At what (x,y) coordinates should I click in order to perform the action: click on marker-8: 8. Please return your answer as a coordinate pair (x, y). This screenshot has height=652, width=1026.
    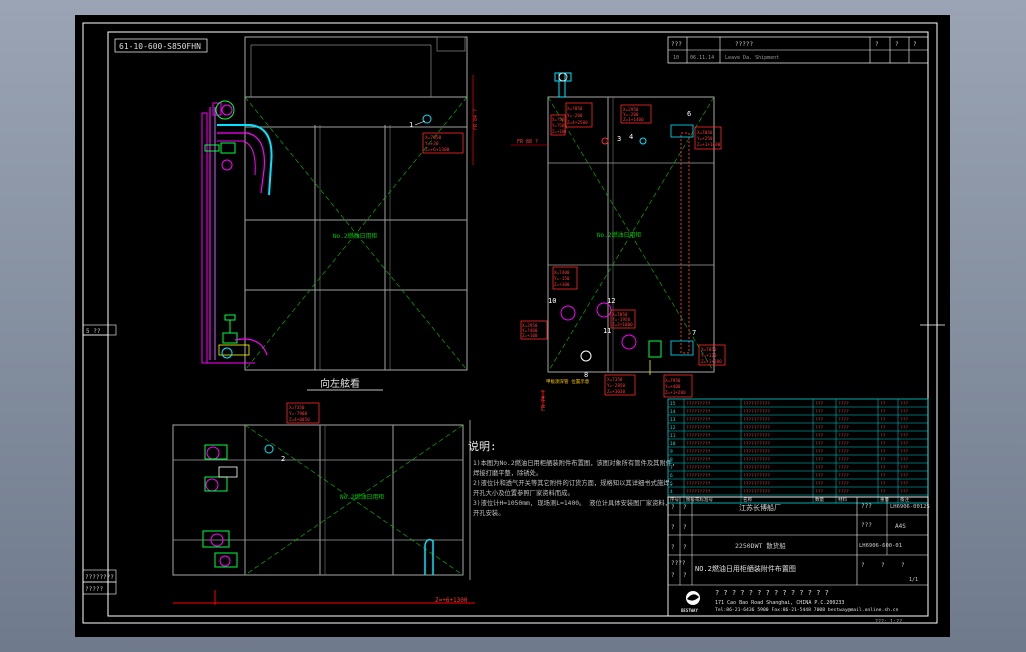
    Looking at the image, I should click on (586, 375).